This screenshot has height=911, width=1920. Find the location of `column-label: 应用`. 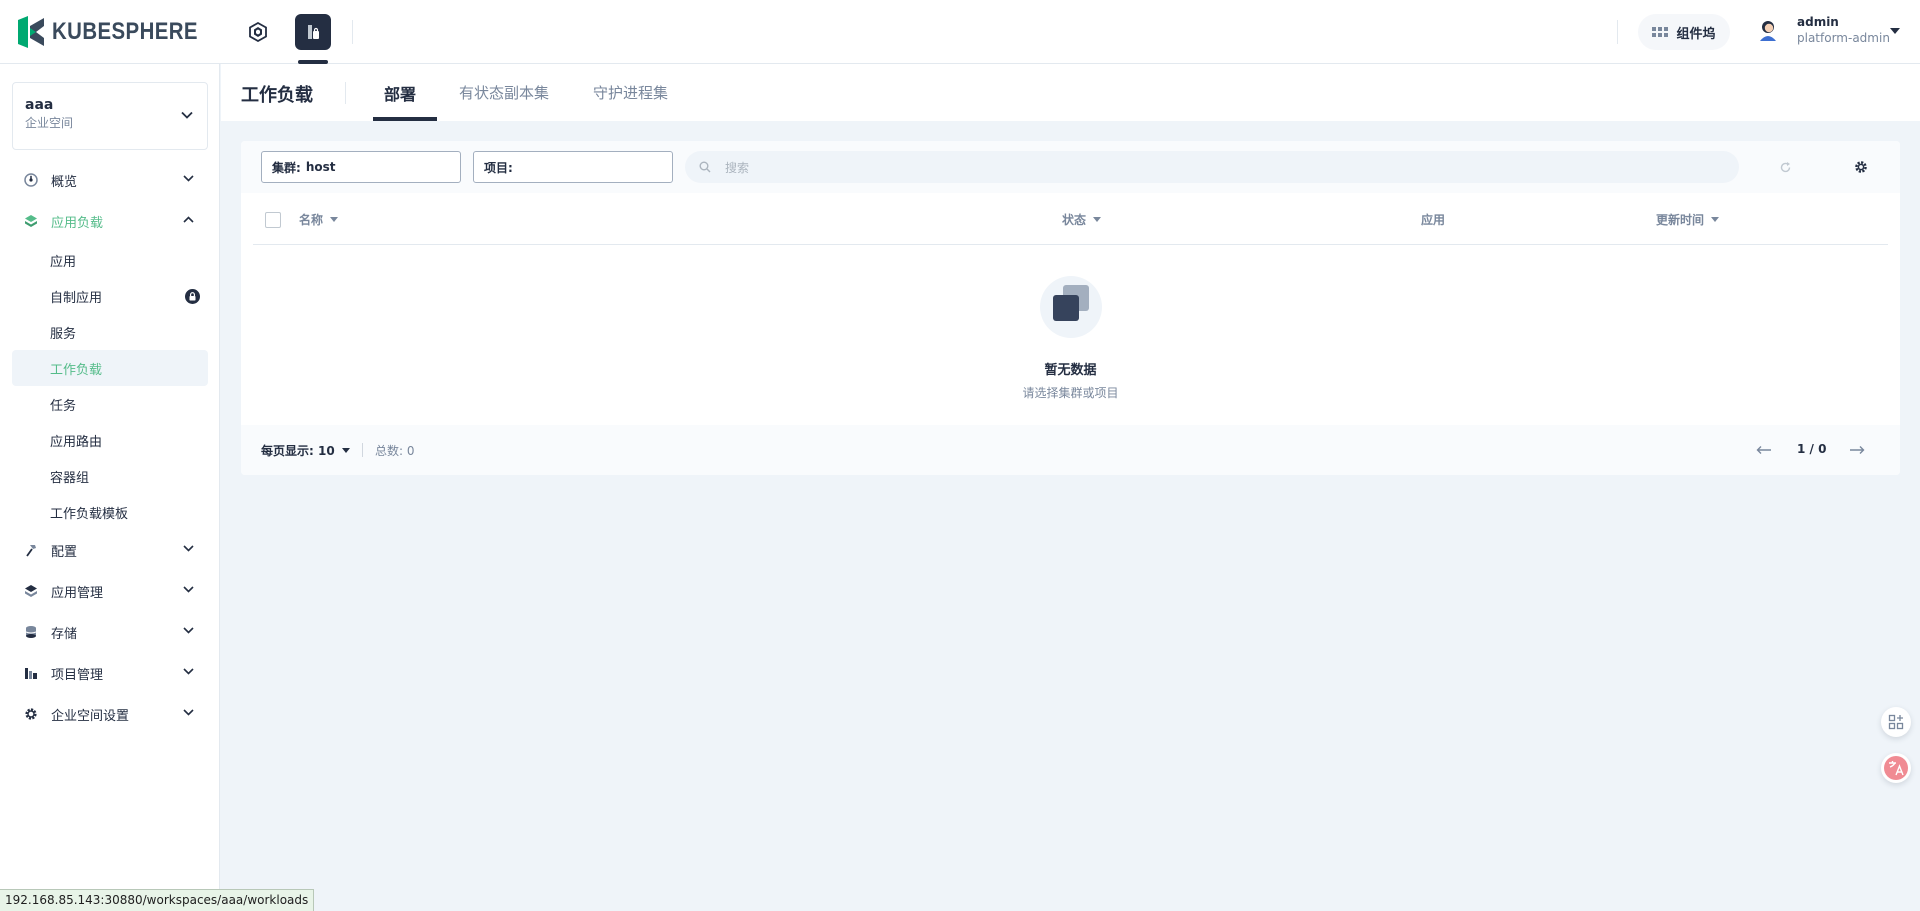

column-label: 应用 is located at coordinates (1433, 220).